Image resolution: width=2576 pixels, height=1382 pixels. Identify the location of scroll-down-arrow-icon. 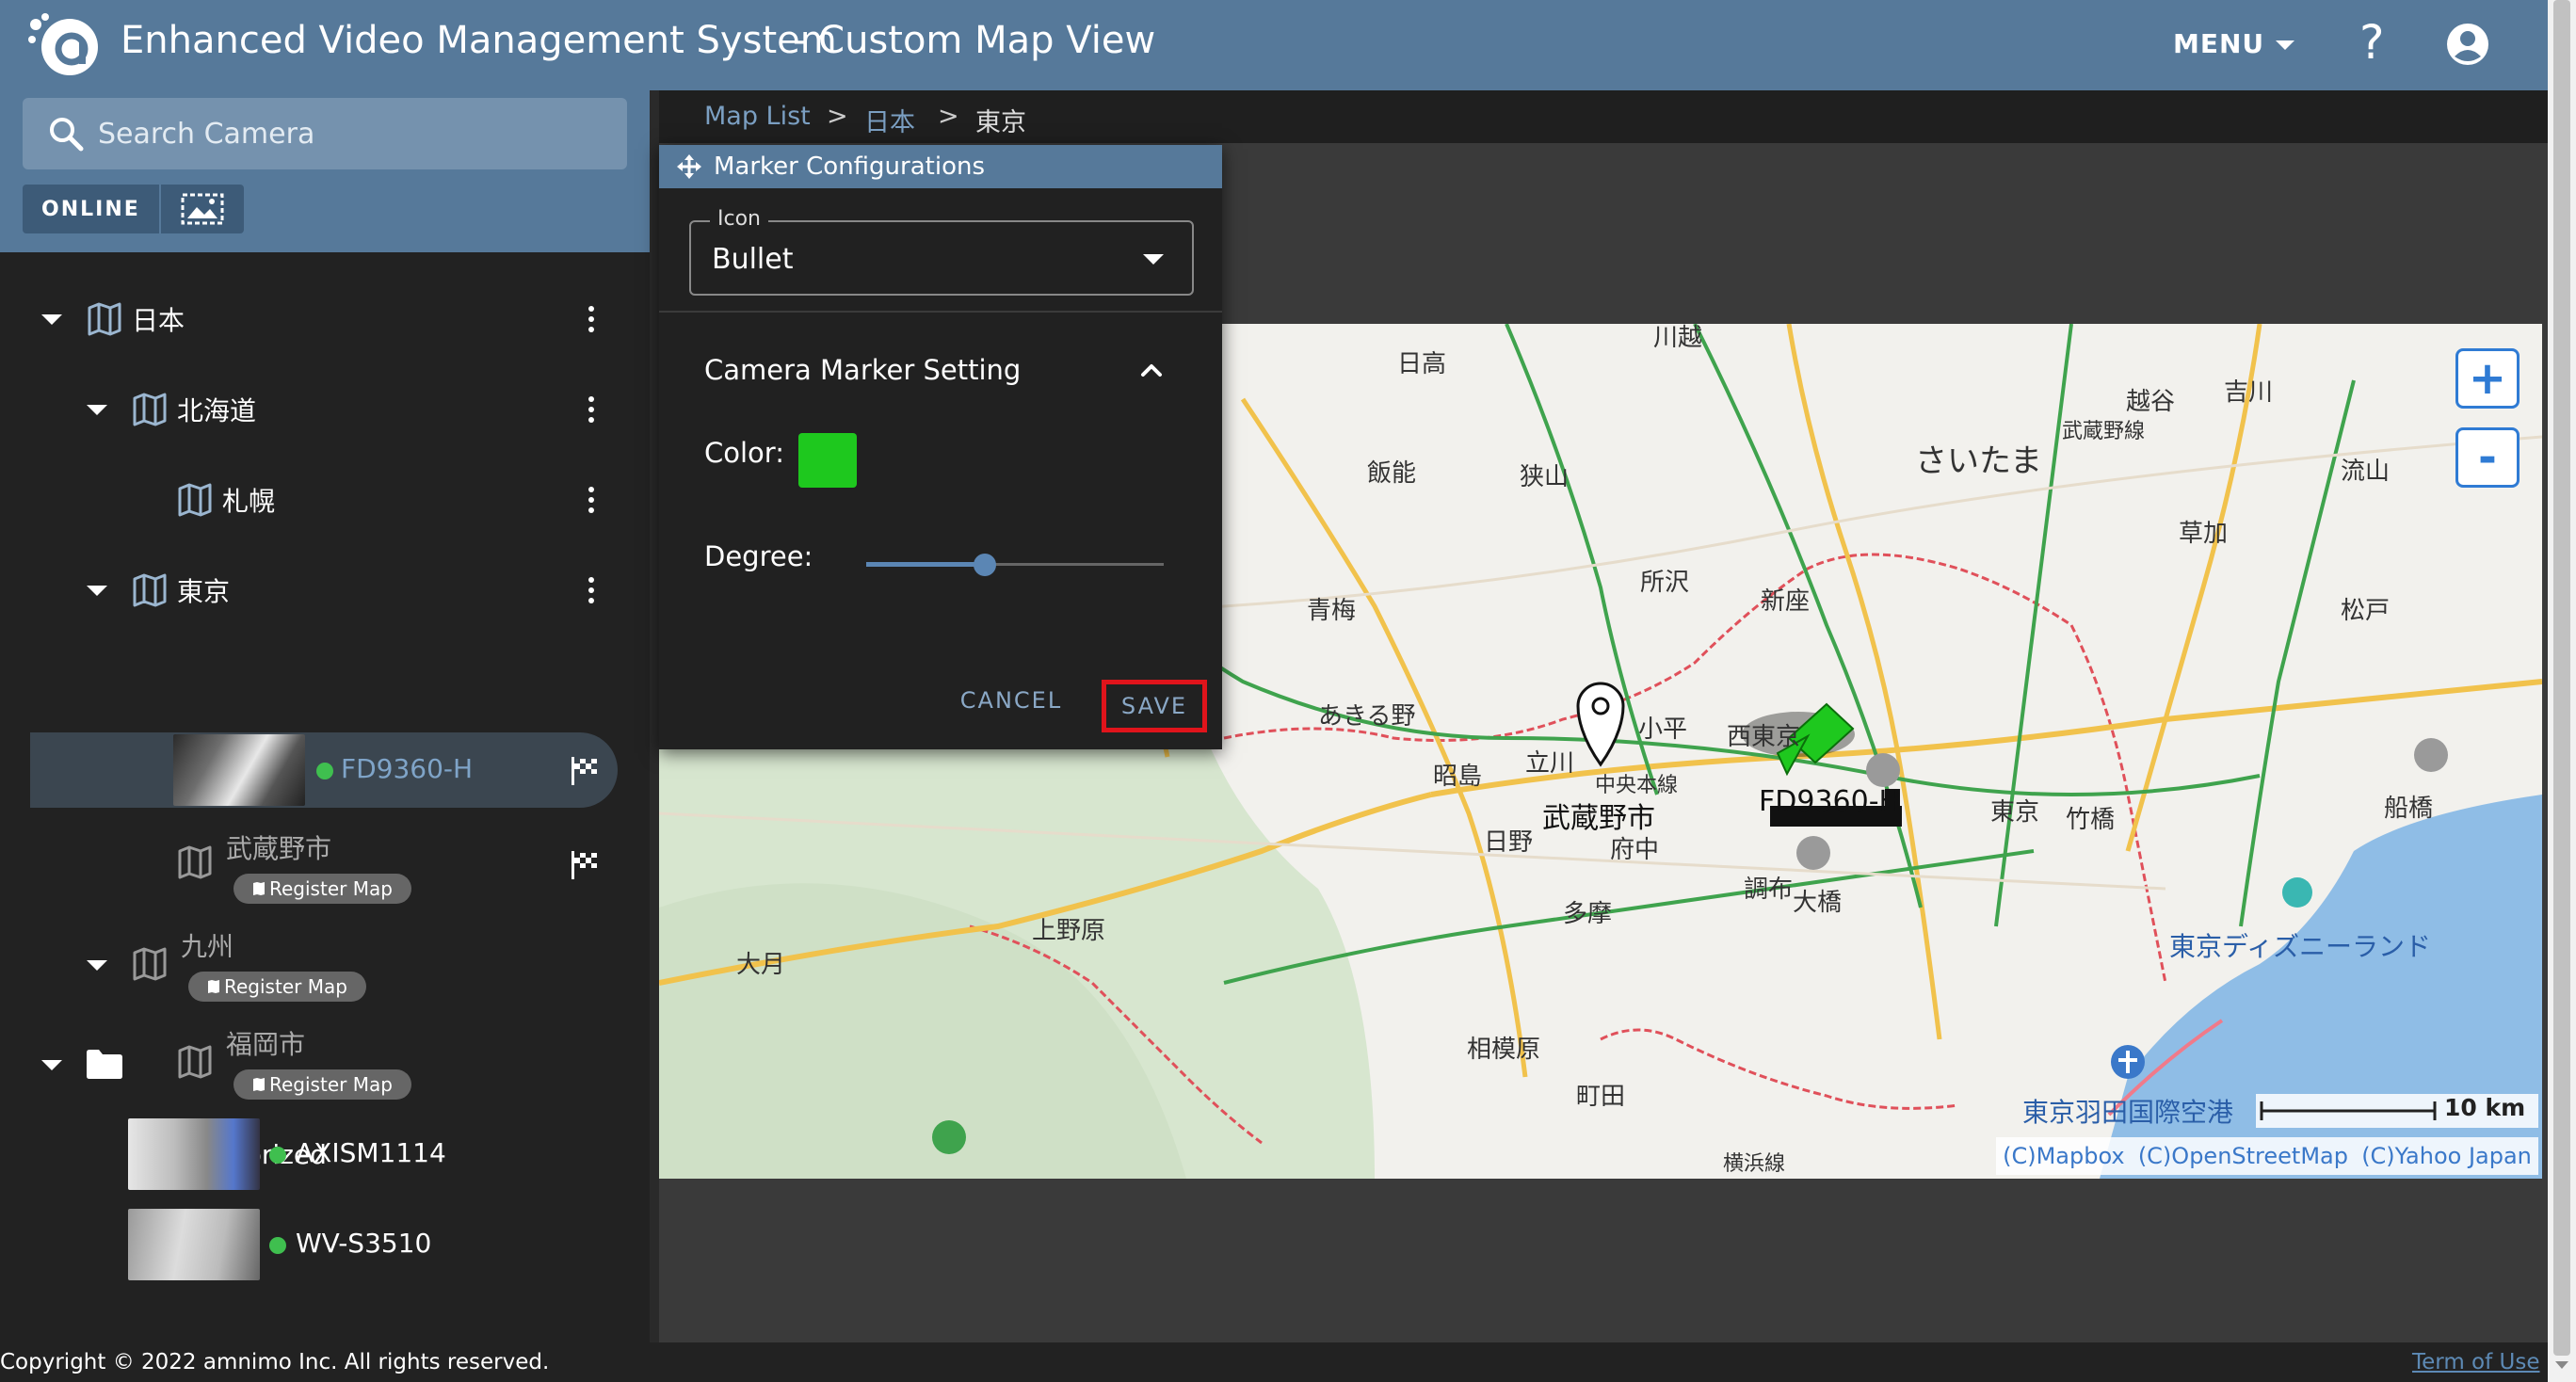
(2561, 1365).